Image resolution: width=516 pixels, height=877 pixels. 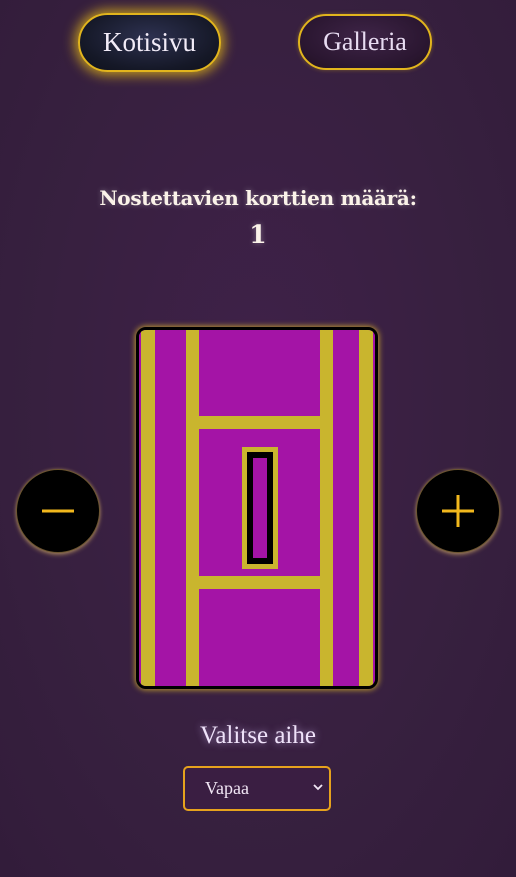 I want to click on topic-select: Vapaa, so click(x=257, y=788).